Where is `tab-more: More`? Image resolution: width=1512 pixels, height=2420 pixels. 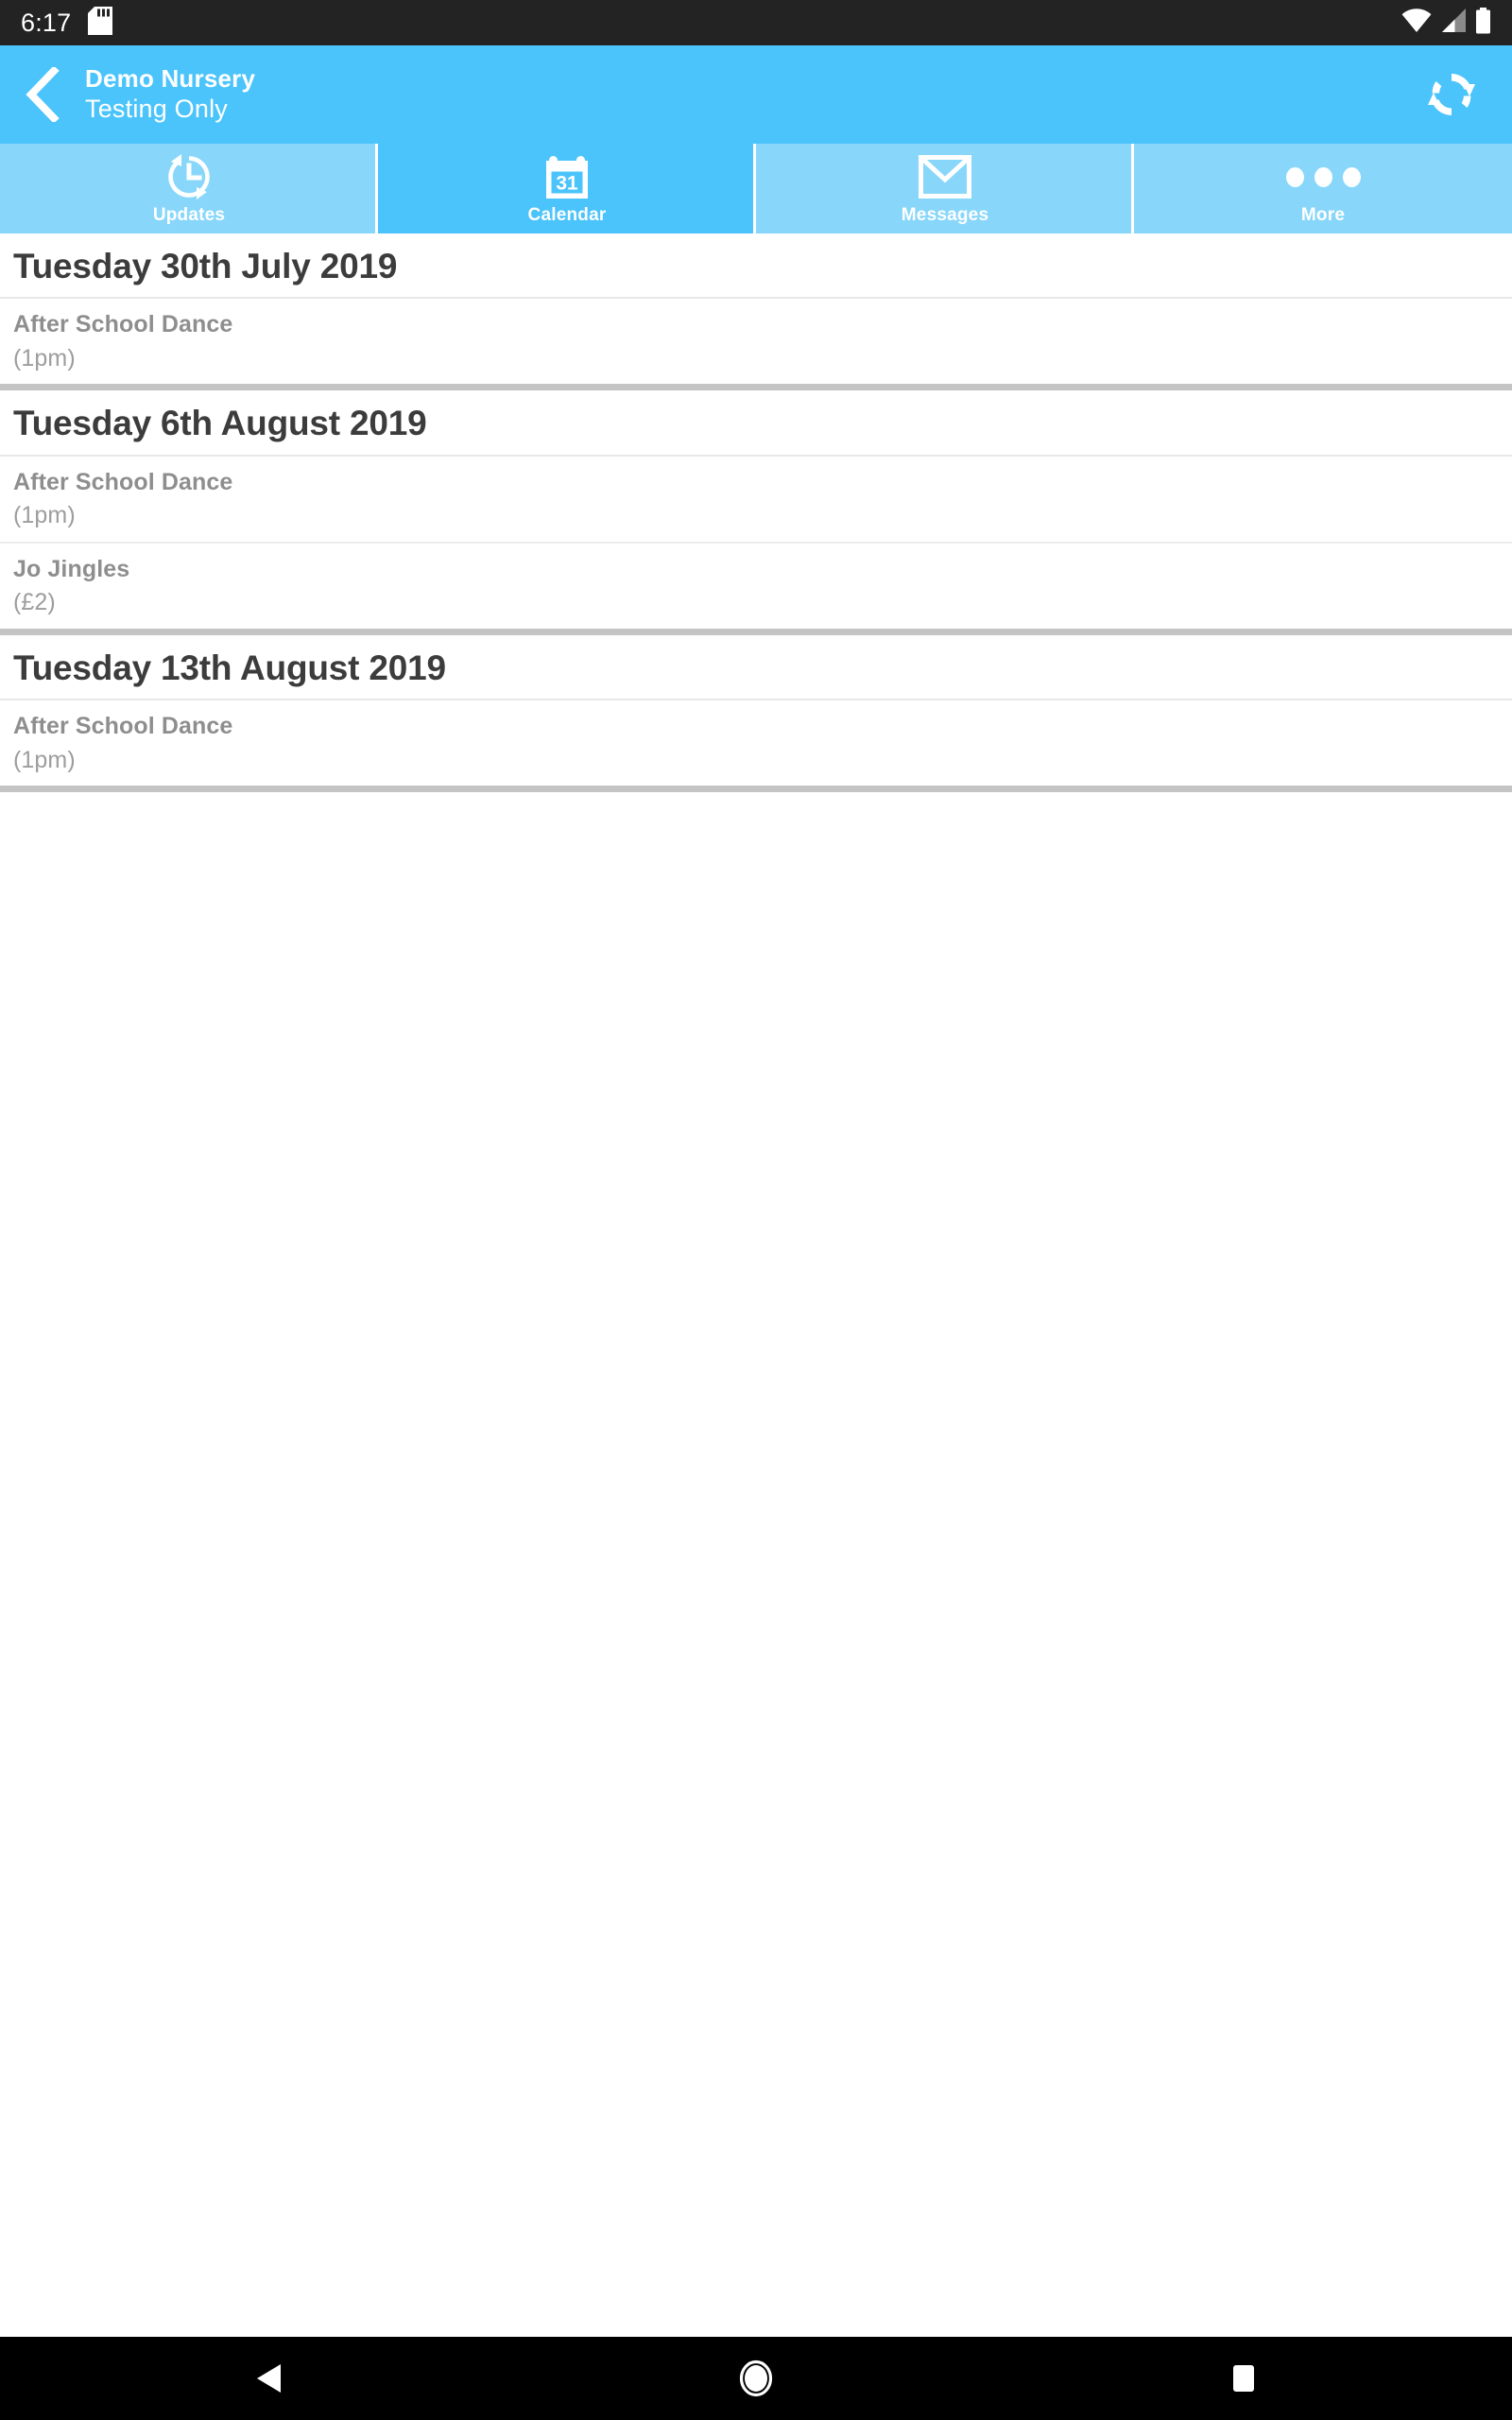
tab-more: More is located at coordinates (1323, 188).